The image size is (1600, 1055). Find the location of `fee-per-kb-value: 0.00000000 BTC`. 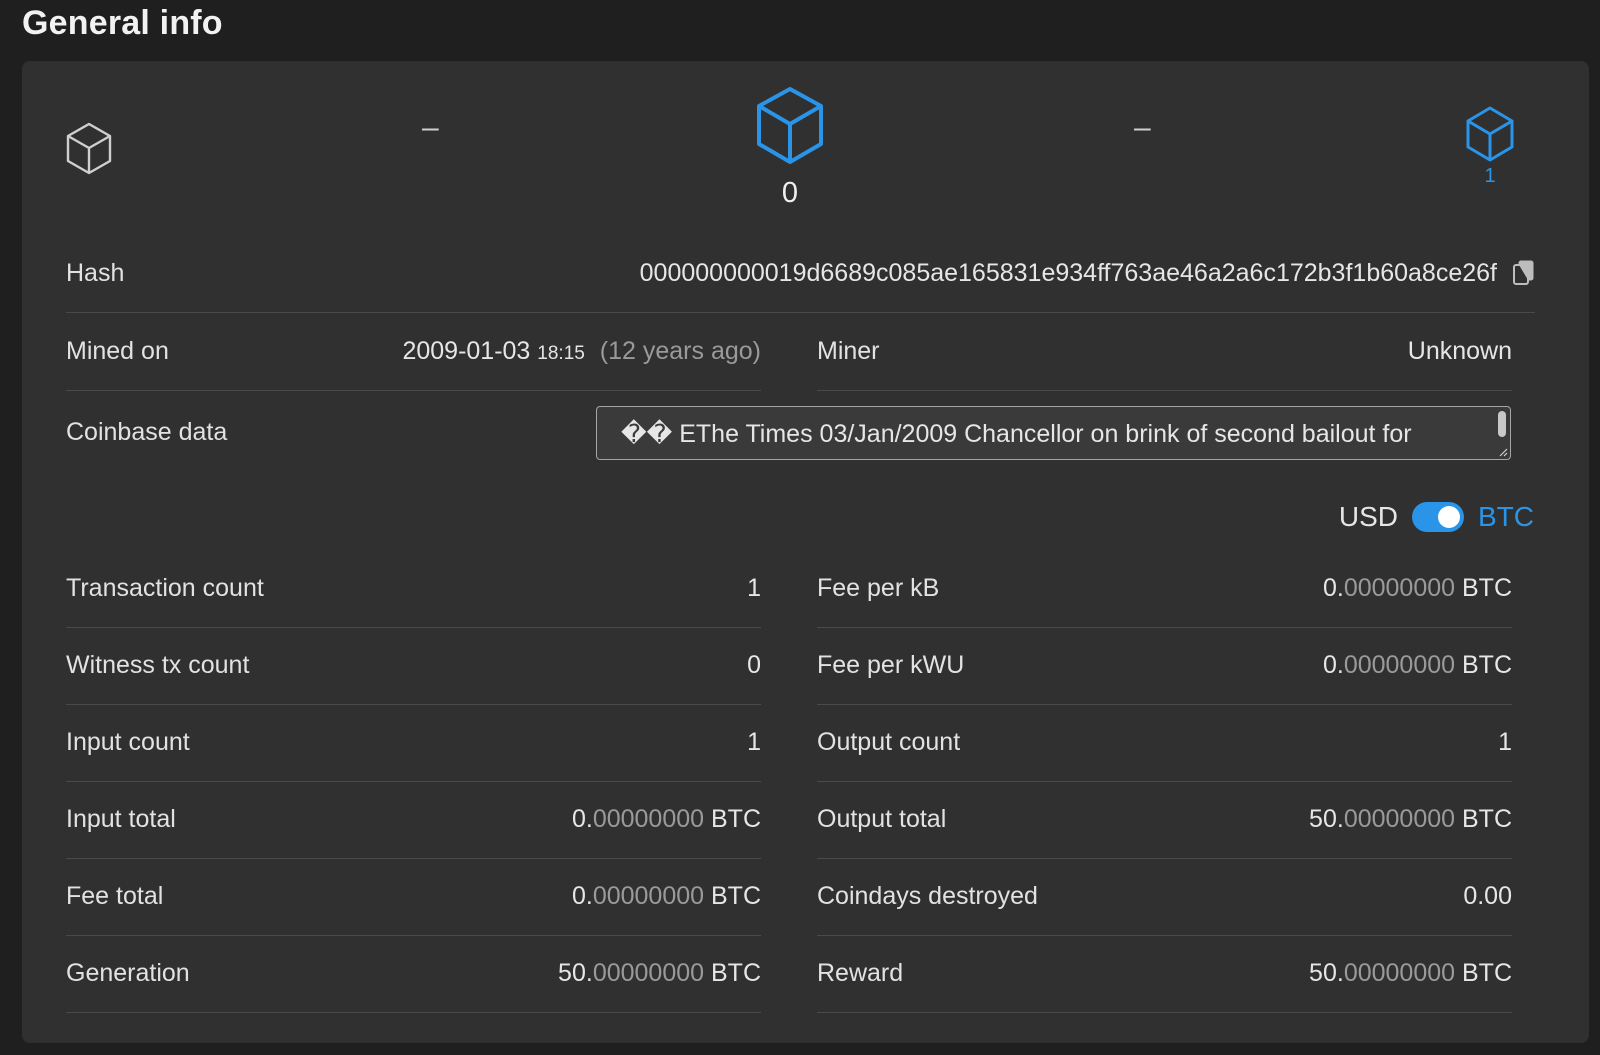

fee-per-kb-value: 0.00000000 BTC is located at coordinates (1417, 588).